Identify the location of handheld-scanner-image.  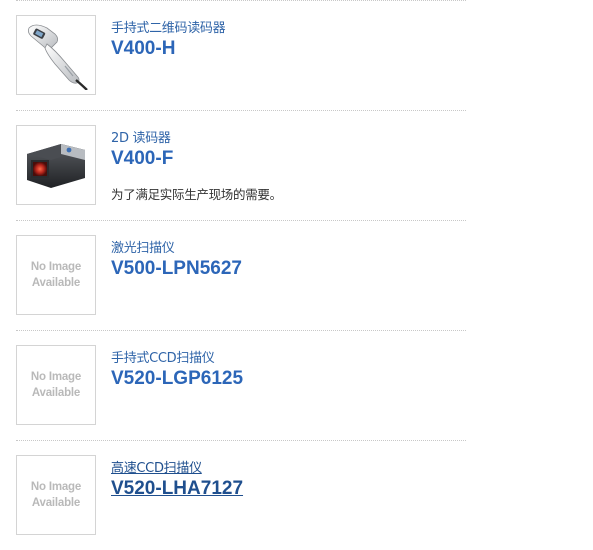
(57, 57).